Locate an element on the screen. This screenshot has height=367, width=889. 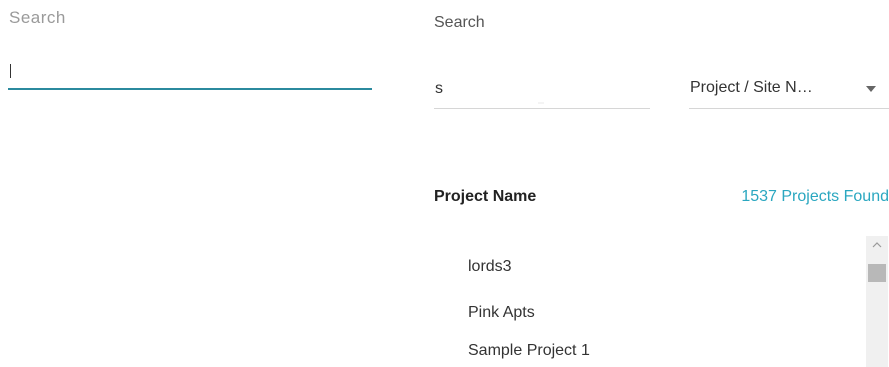
search-field: ⋯ is located at coordinates (542, 89).